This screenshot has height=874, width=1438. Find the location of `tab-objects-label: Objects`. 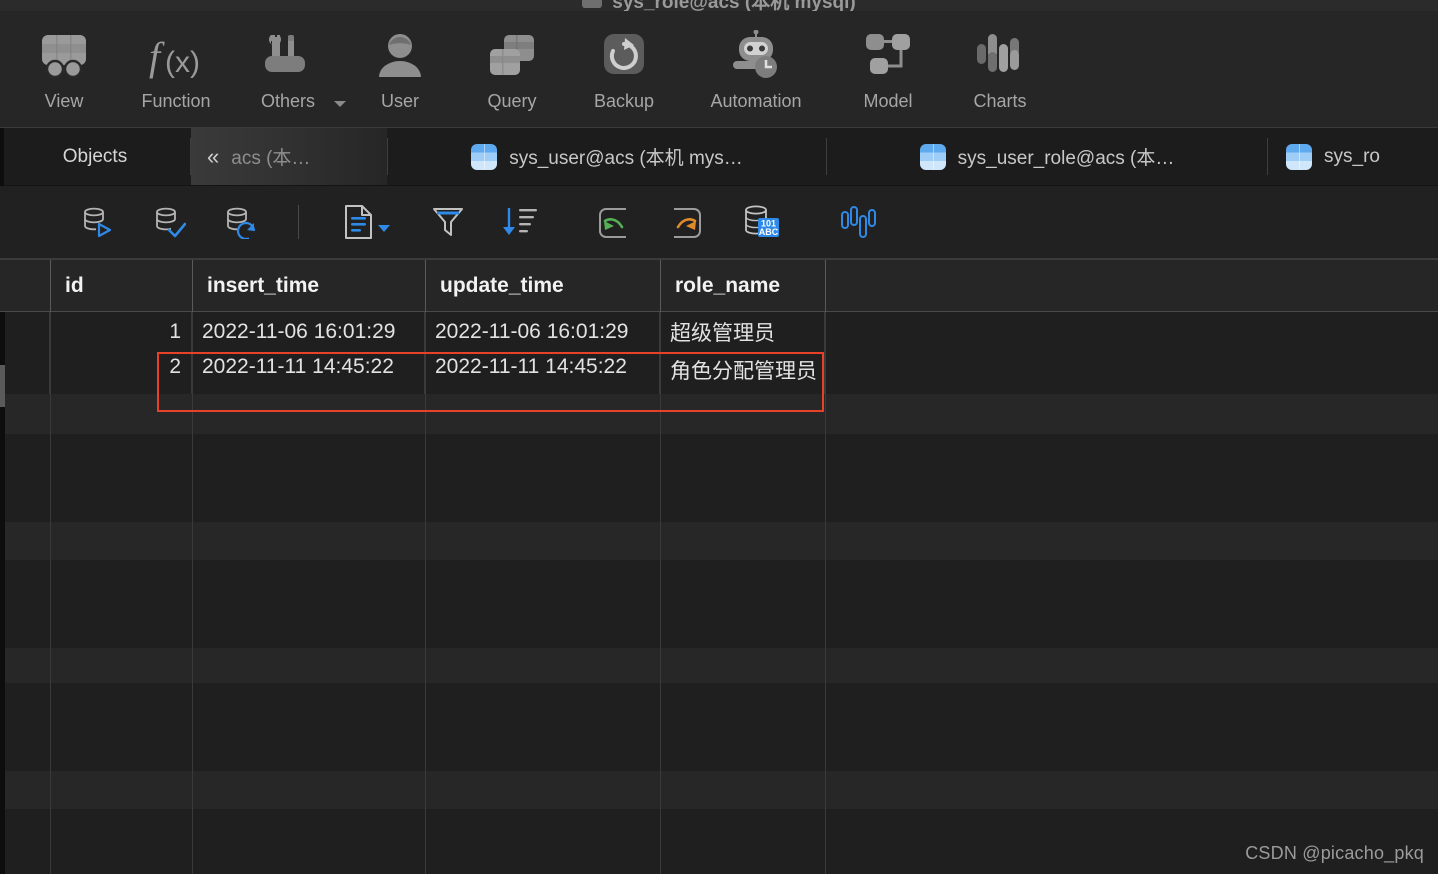

tab-objects-label: Objects is located at coordinates (95, 156).